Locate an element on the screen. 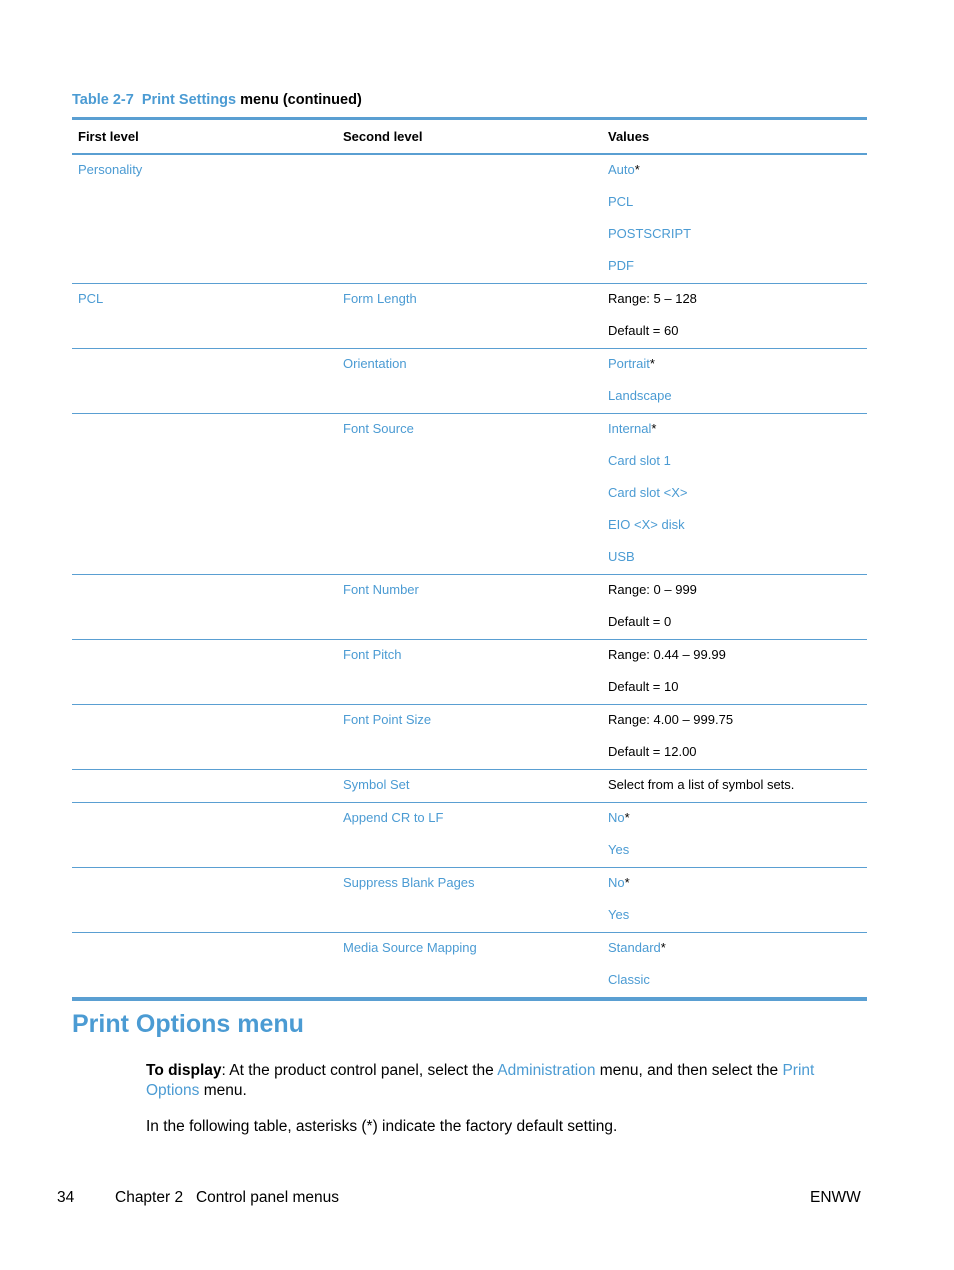 This screenshot has height=1270, width=954. second-level-cell: Media Source Mapping is located at coordinates (469, 966).